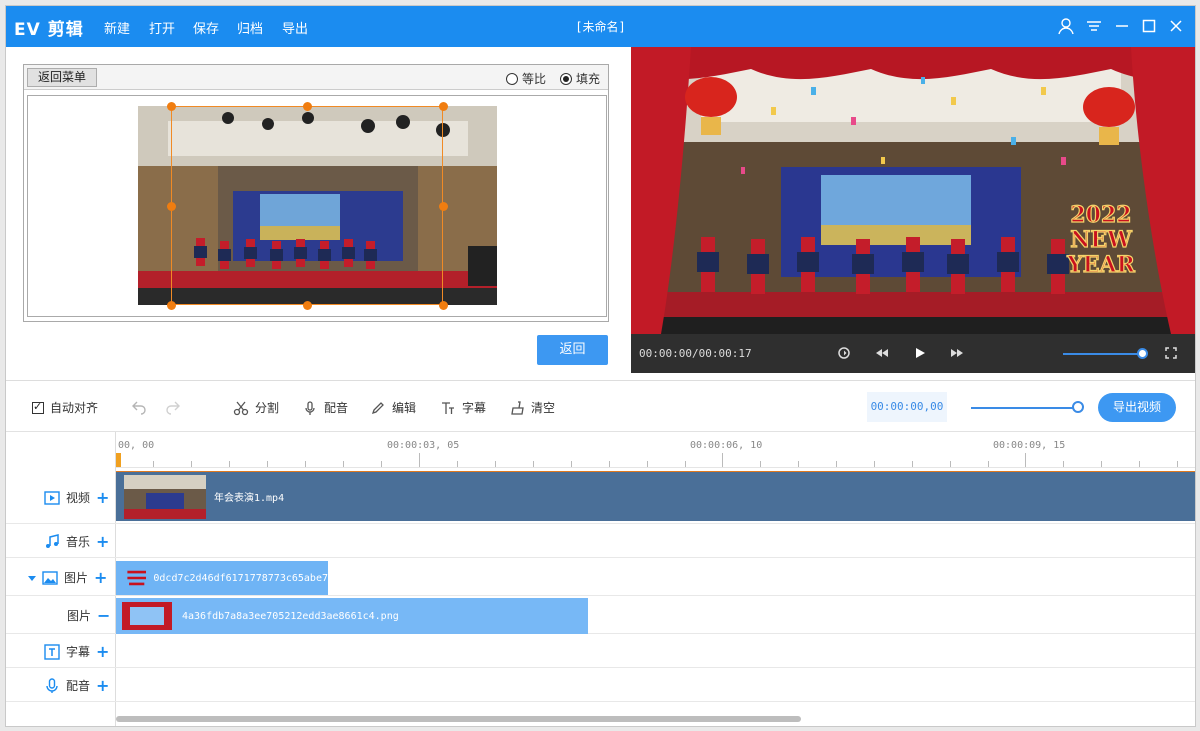 The width and height of the screenshot is (1200, 731). What do you see at coordinates (579, 78) in the screenshot?
I see `fill-radio: 填充` at bounding box center [579, 78].